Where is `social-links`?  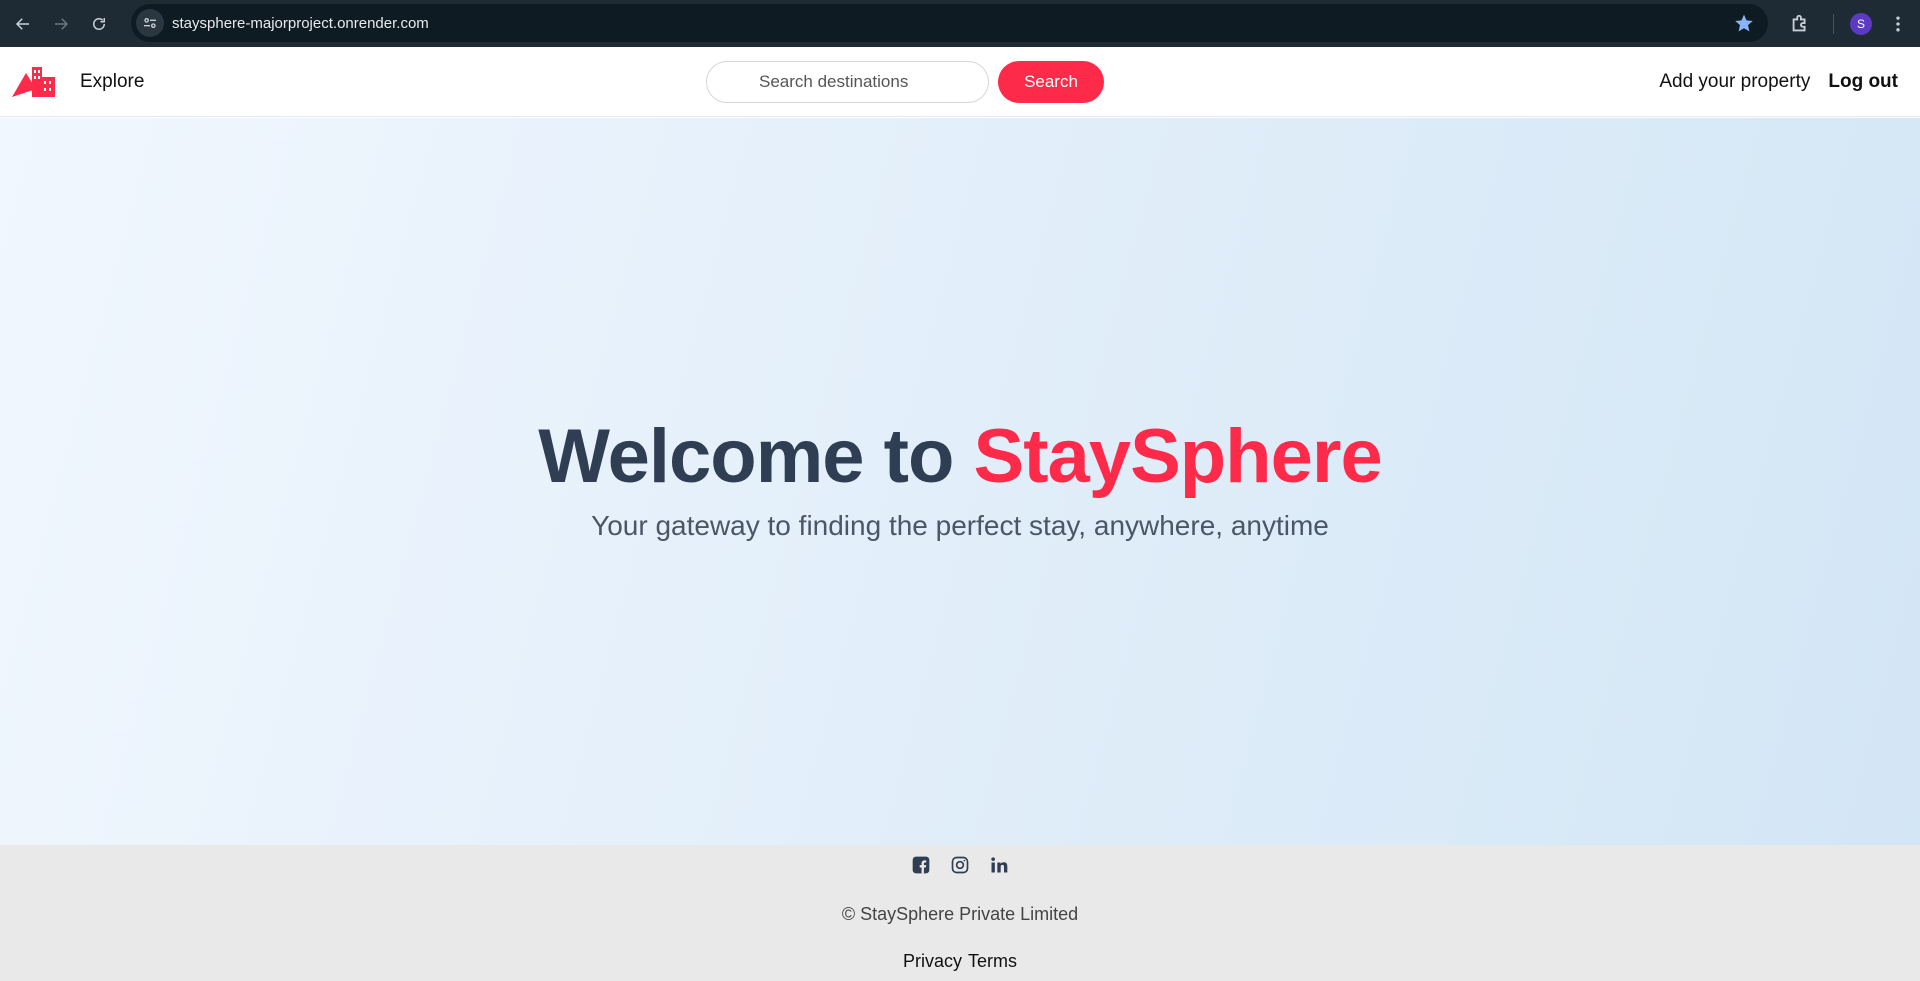
social-links is located at coordinates (960, 865).